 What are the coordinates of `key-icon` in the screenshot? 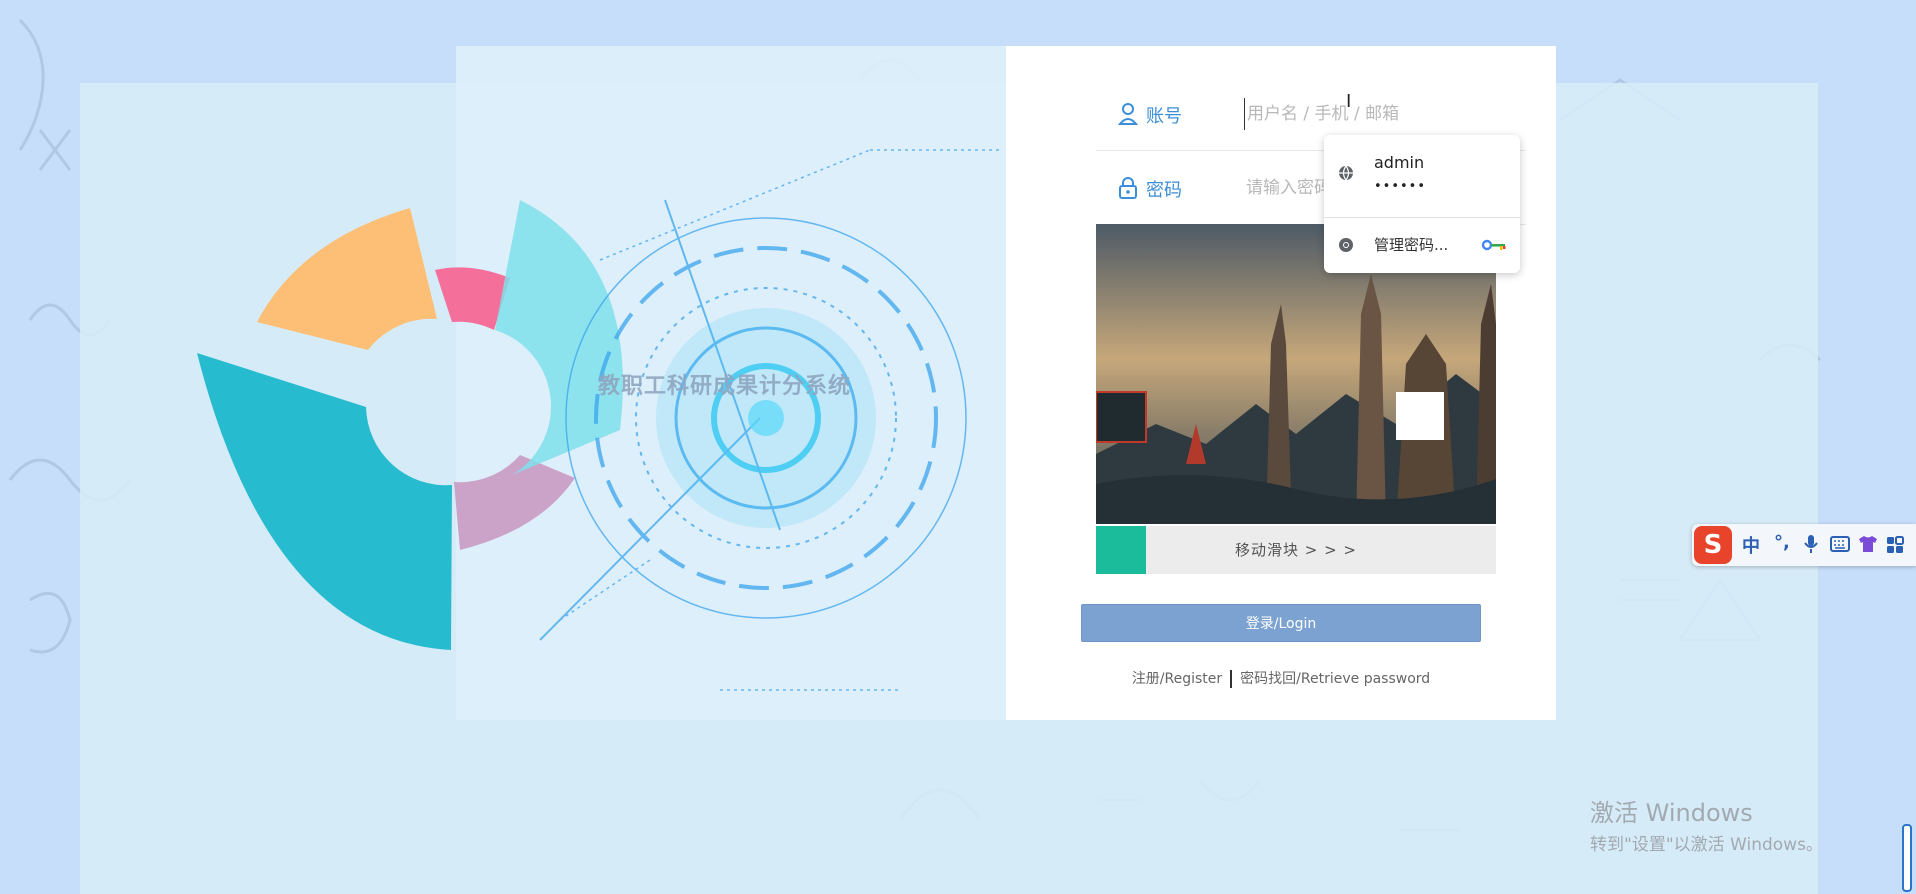 It's located at (1493, 245).